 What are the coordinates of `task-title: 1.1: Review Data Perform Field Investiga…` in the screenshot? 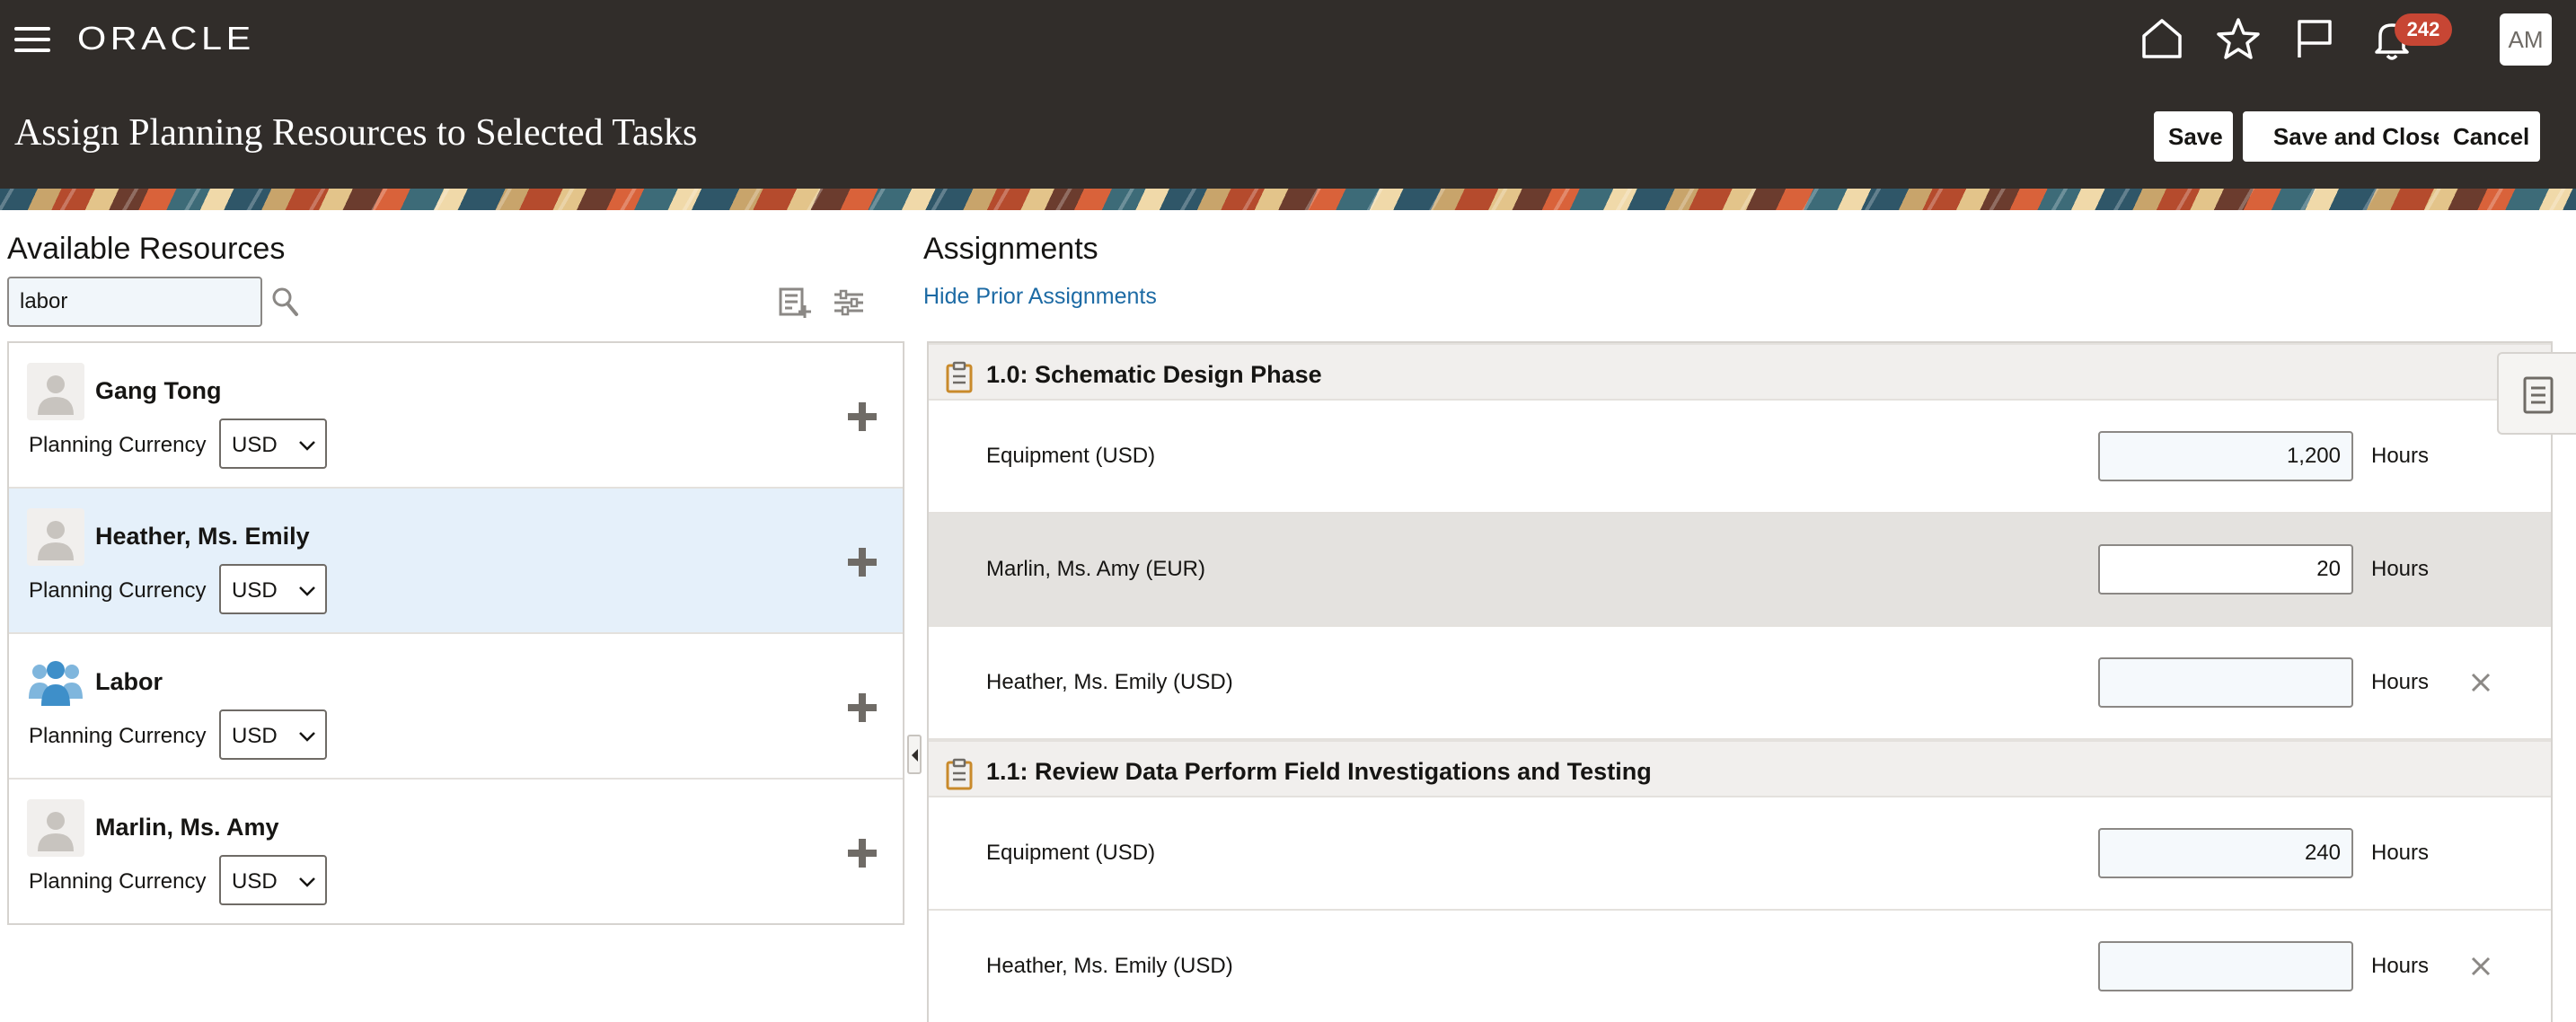 It's located at (1319, 771).